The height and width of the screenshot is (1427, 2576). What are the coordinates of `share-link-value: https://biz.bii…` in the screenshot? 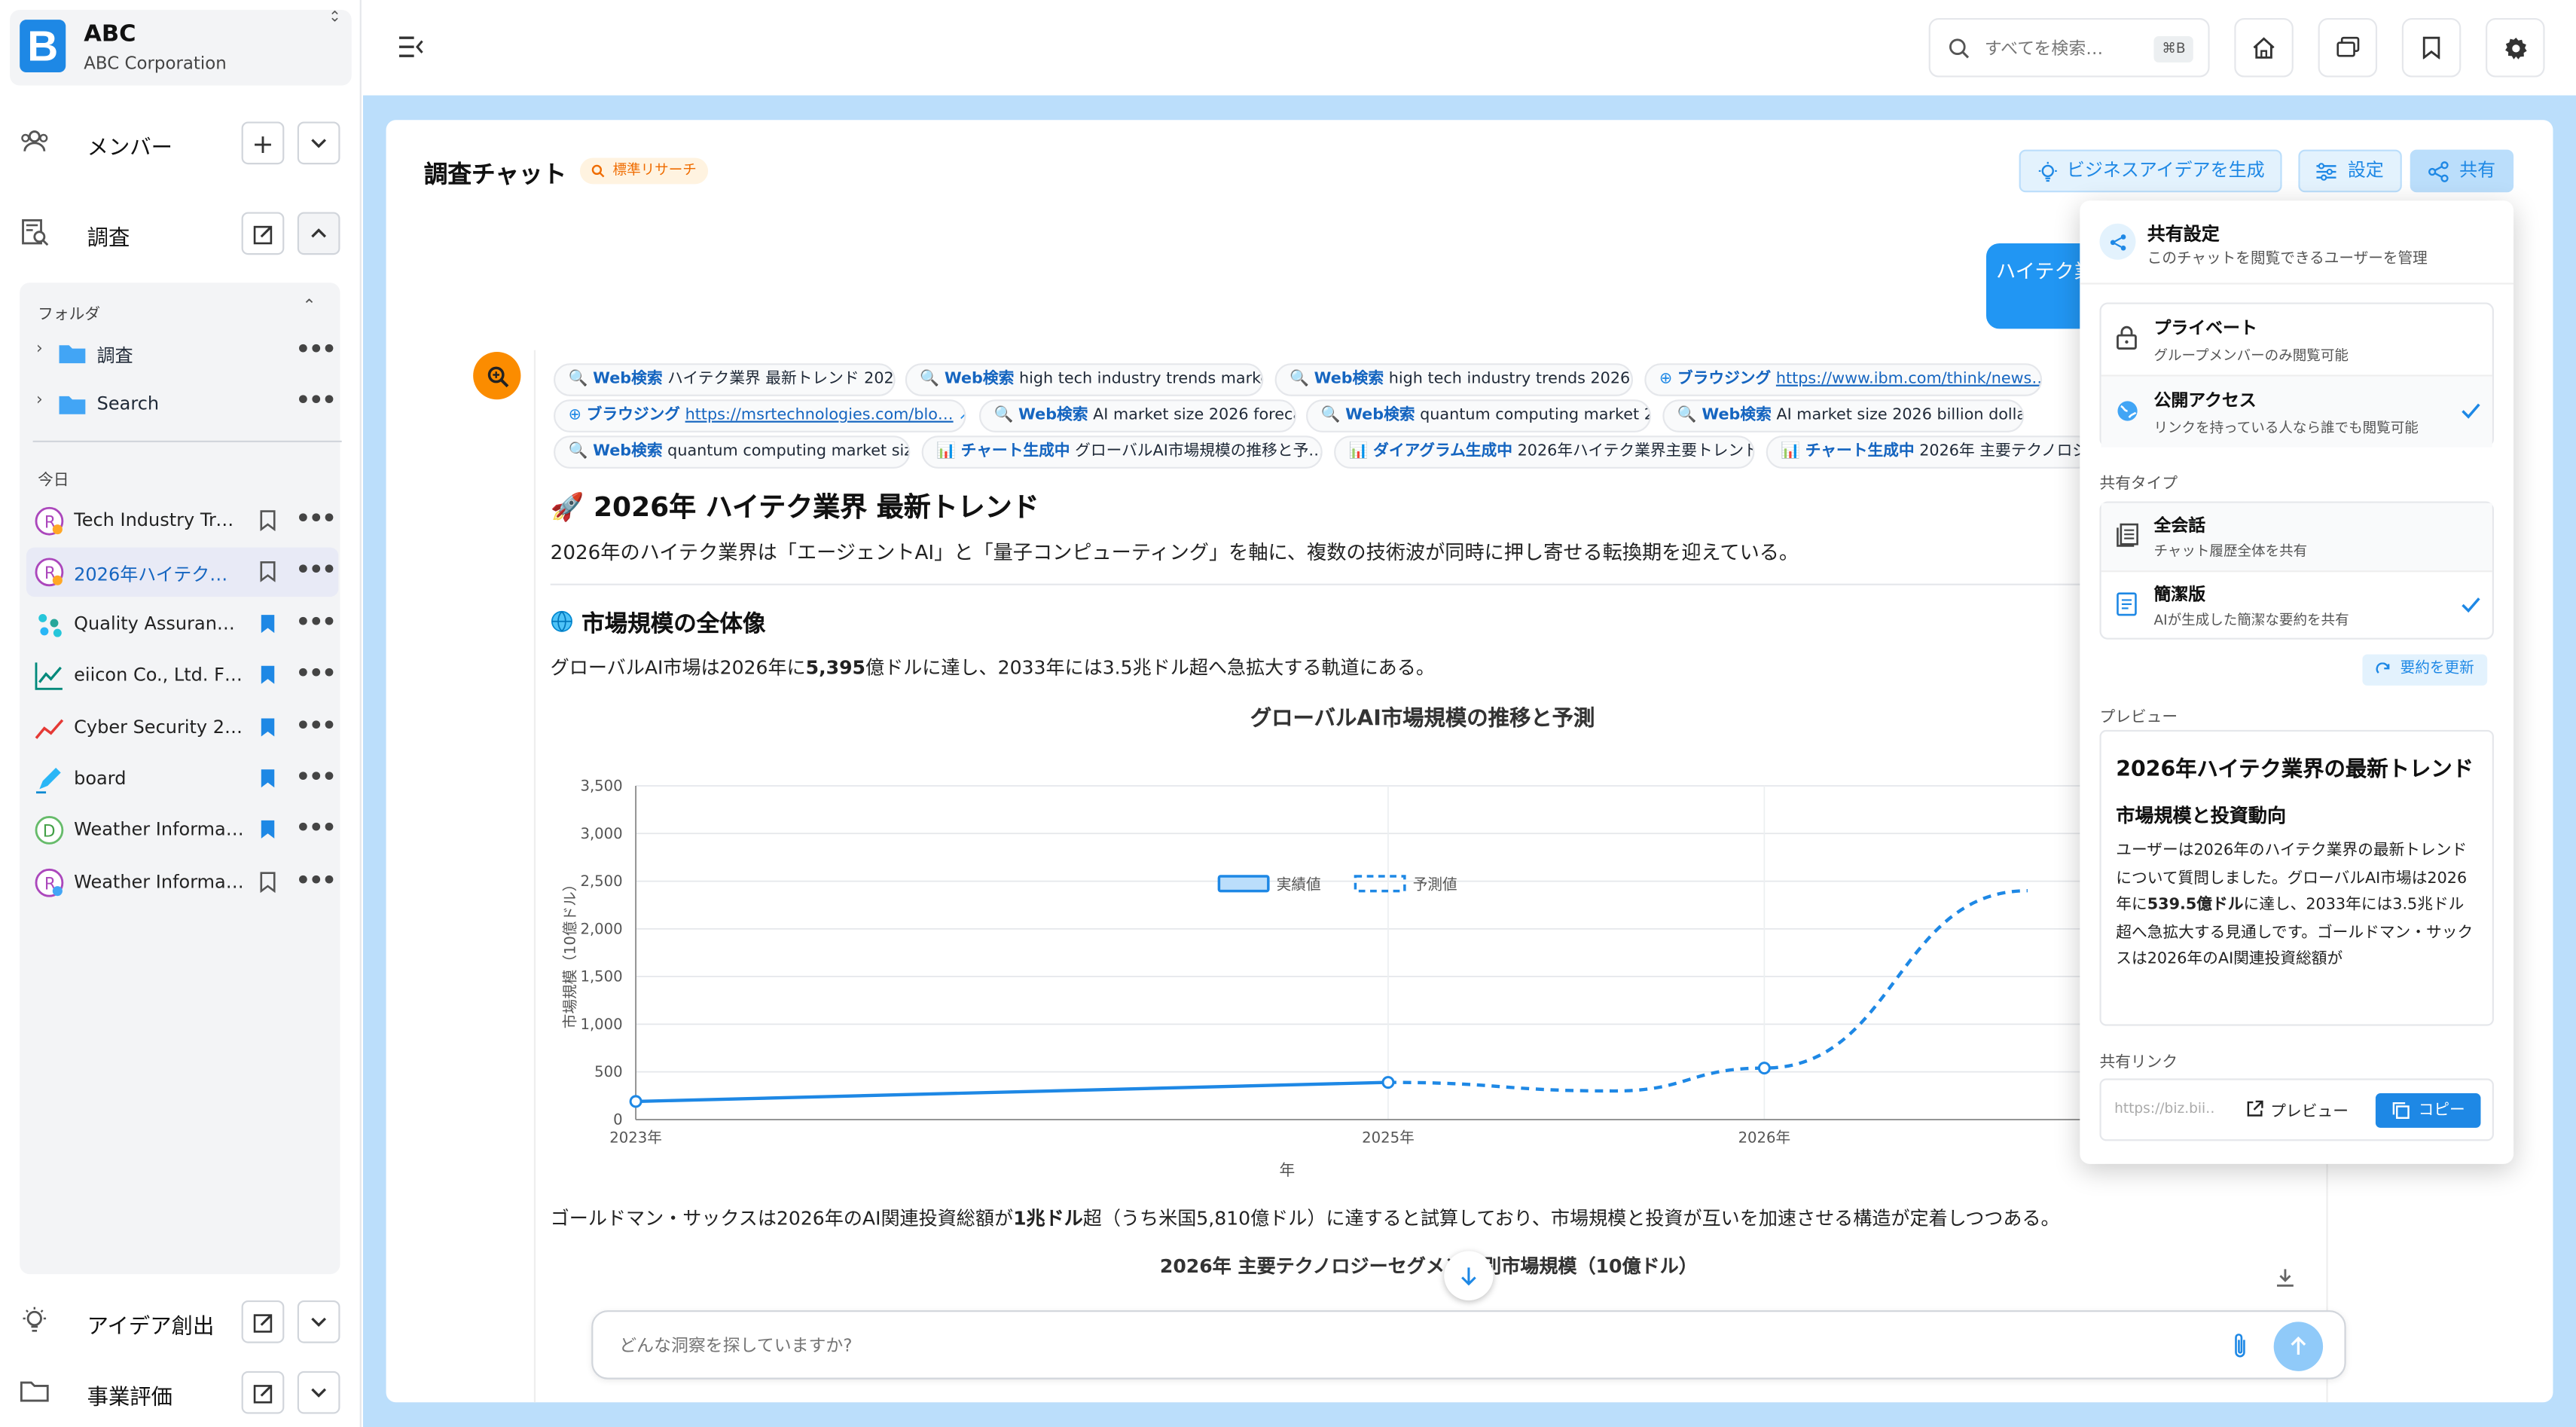 It's located at (2165, 1110).